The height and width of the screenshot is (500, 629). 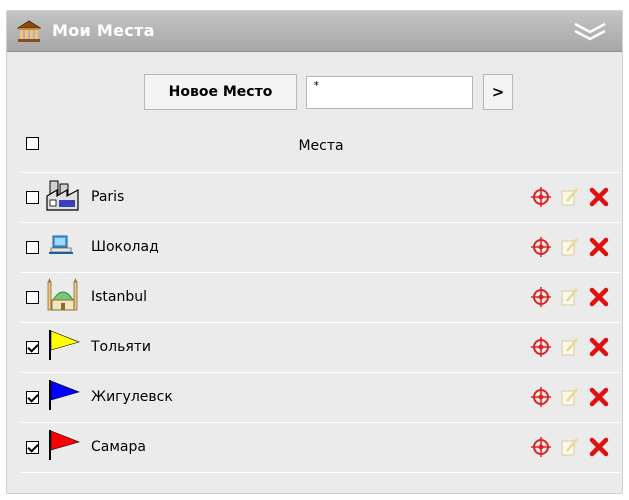 What do you see at coordinates (62, 195) in the screenshot?
I see `factory-icon` at bounding box center [62, 195].